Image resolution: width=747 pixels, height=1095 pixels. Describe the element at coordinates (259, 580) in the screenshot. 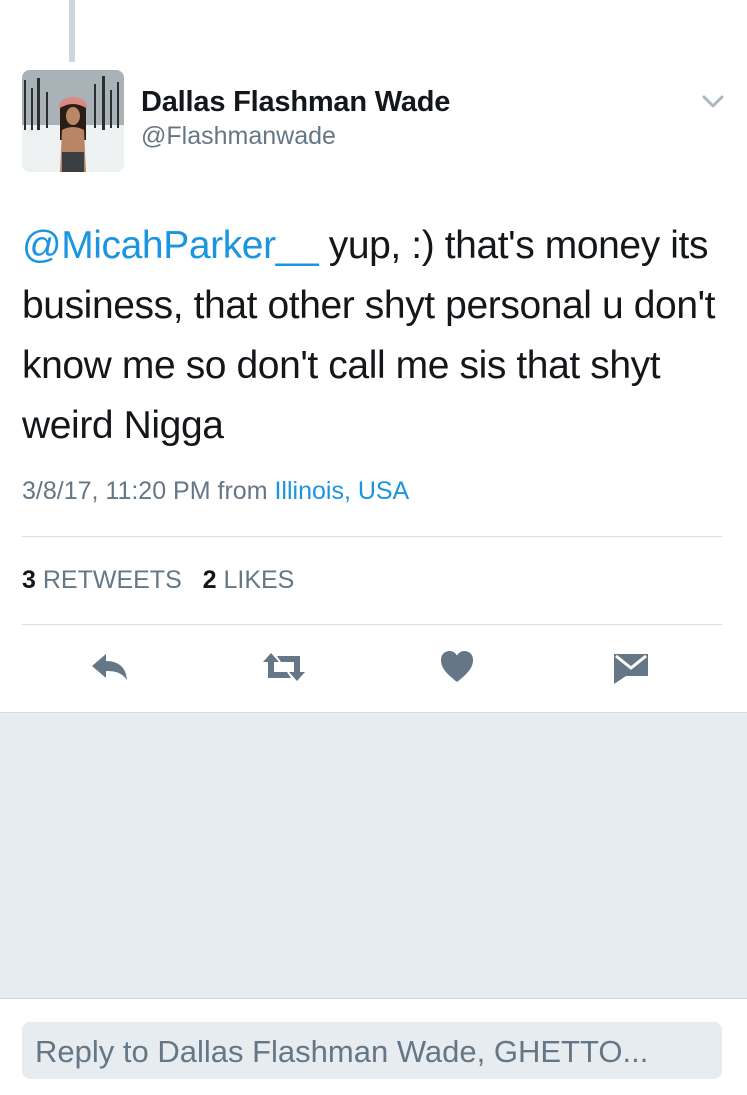

I see `likes-label: LIKES` at that location.